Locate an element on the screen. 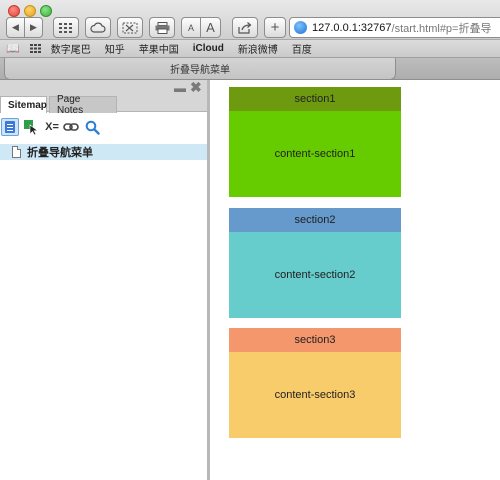 The height and width of the screenshot is (480, 500). icloud-tabs-button is located at coordinates (98, 27).